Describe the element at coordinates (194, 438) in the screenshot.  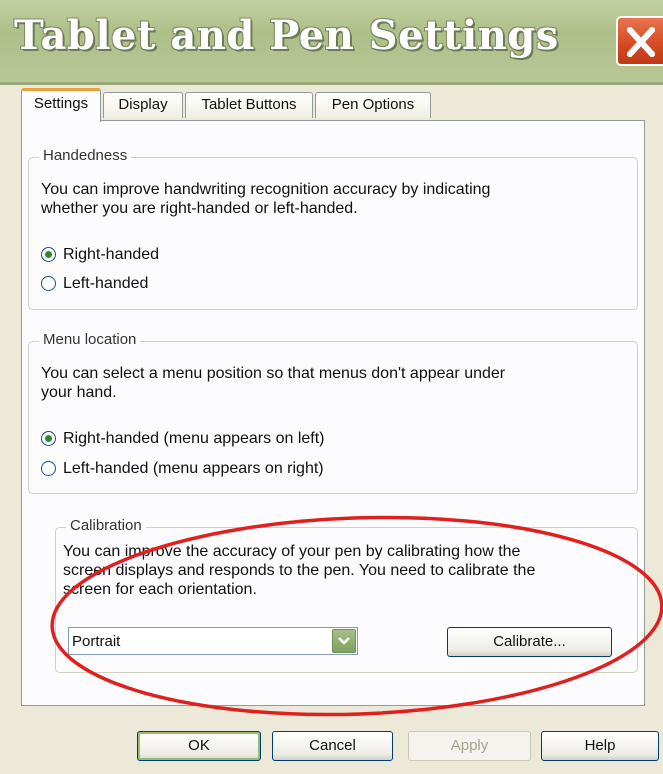
I see `radio-label: Right-handed (menu appears on left)` at that location.